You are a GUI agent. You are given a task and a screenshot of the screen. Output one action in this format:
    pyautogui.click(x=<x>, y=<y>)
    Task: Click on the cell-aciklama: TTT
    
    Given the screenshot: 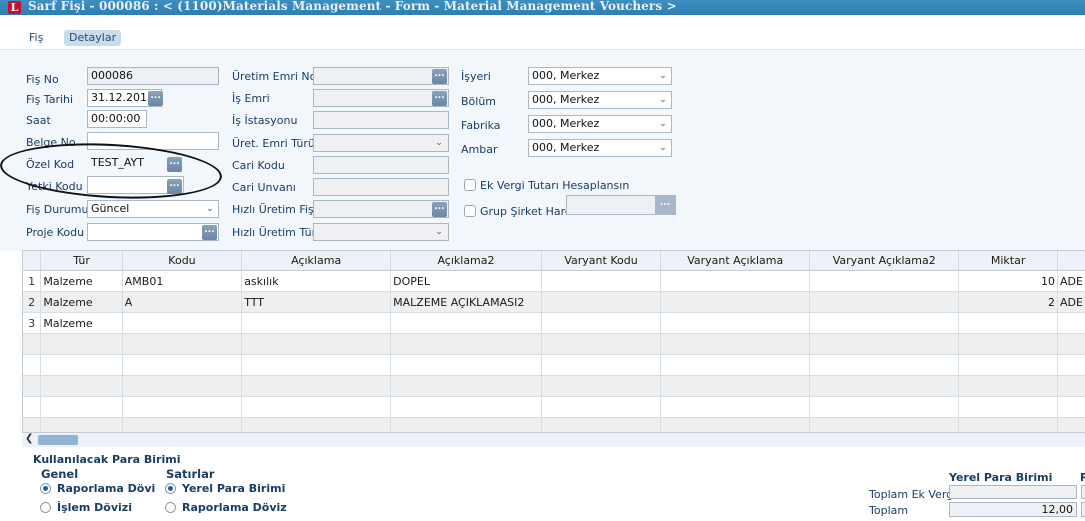 What is the action you would take?
    pyautogui.click(x=316, y=302)
    